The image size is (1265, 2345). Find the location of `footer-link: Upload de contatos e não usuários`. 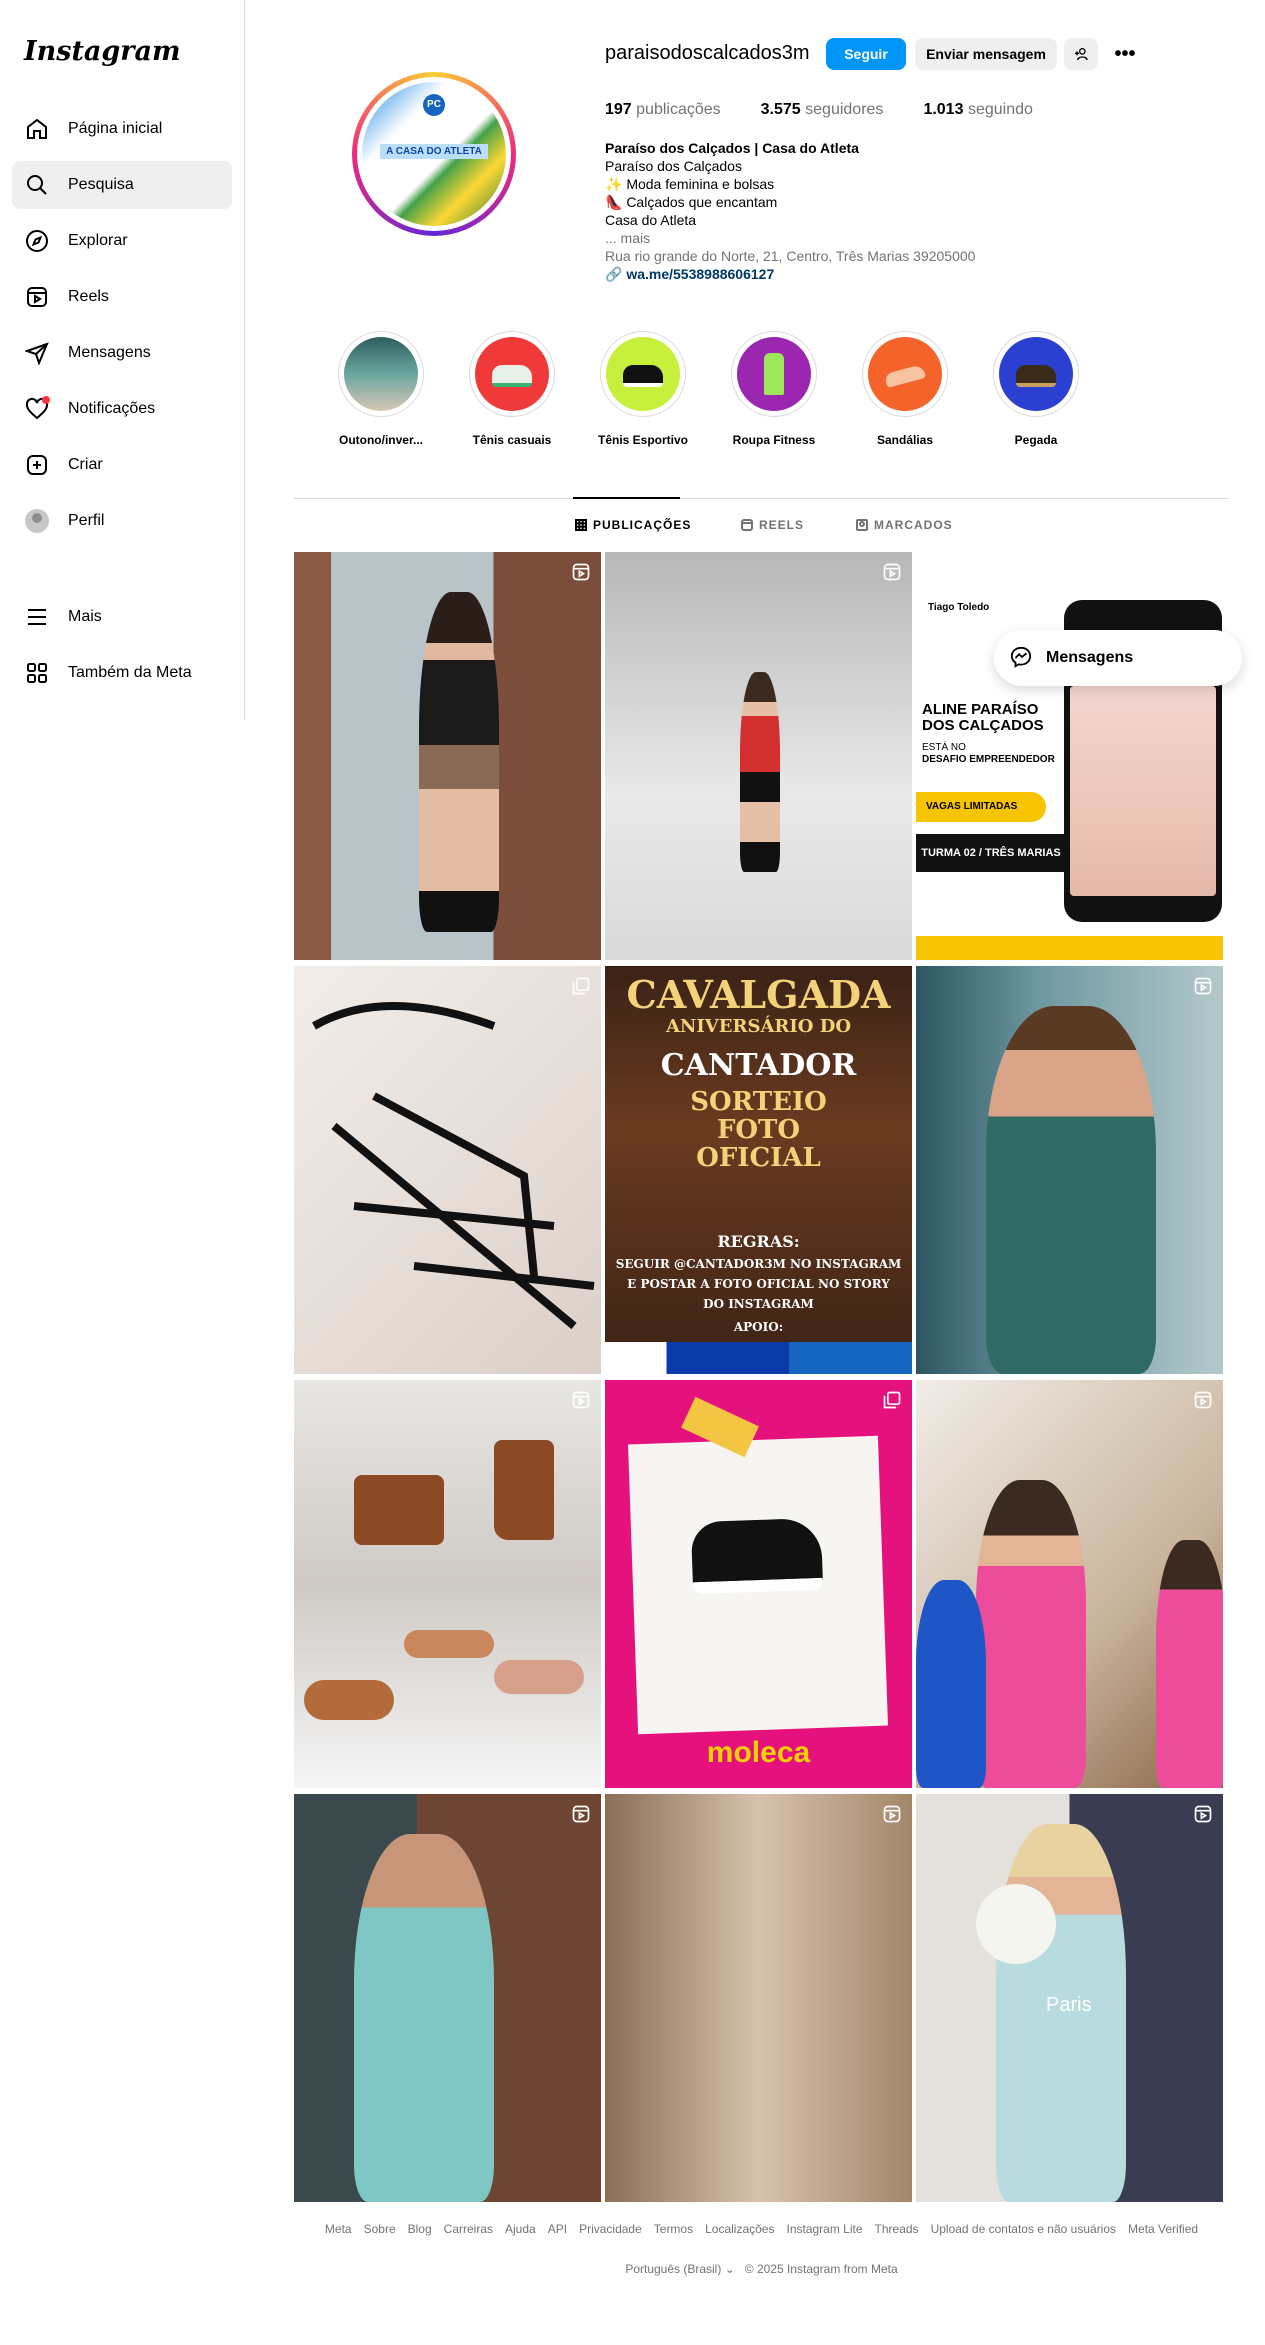

footer-link: Upload de contatos e não usuários is located at coordinates (1023, 2229).